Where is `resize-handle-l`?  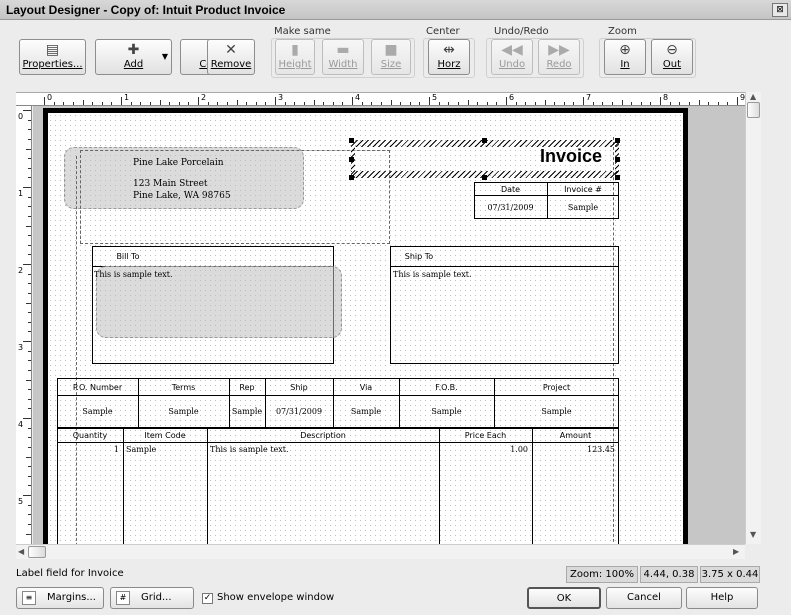
resize-handle-l is located at coordinates (351, 159).